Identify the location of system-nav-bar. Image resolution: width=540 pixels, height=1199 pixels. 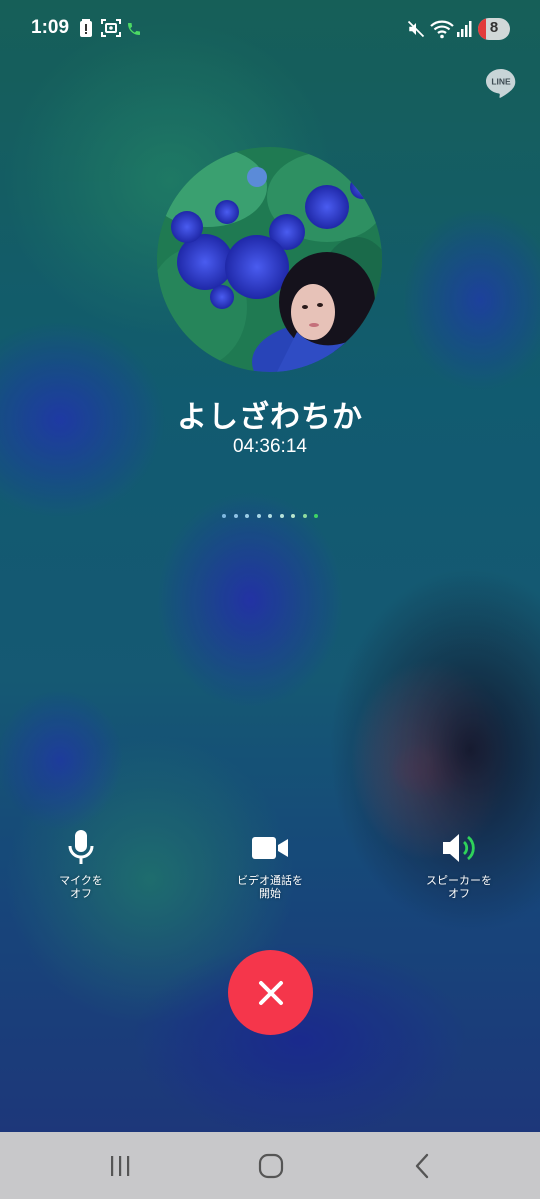
(270, 1165).